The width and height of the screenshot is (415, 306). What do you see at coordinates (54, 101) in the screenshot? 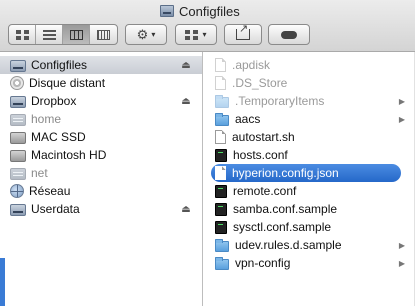
I see `sidebar-item-label: Dropbox` at bounding box center [54, 101].